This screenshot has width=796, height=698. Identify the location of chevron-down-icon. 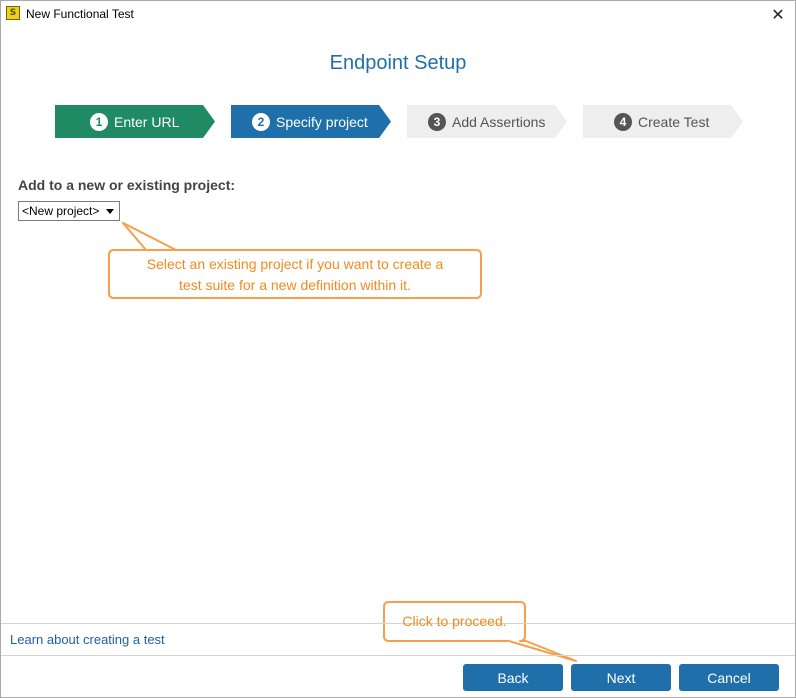
(110, 211).